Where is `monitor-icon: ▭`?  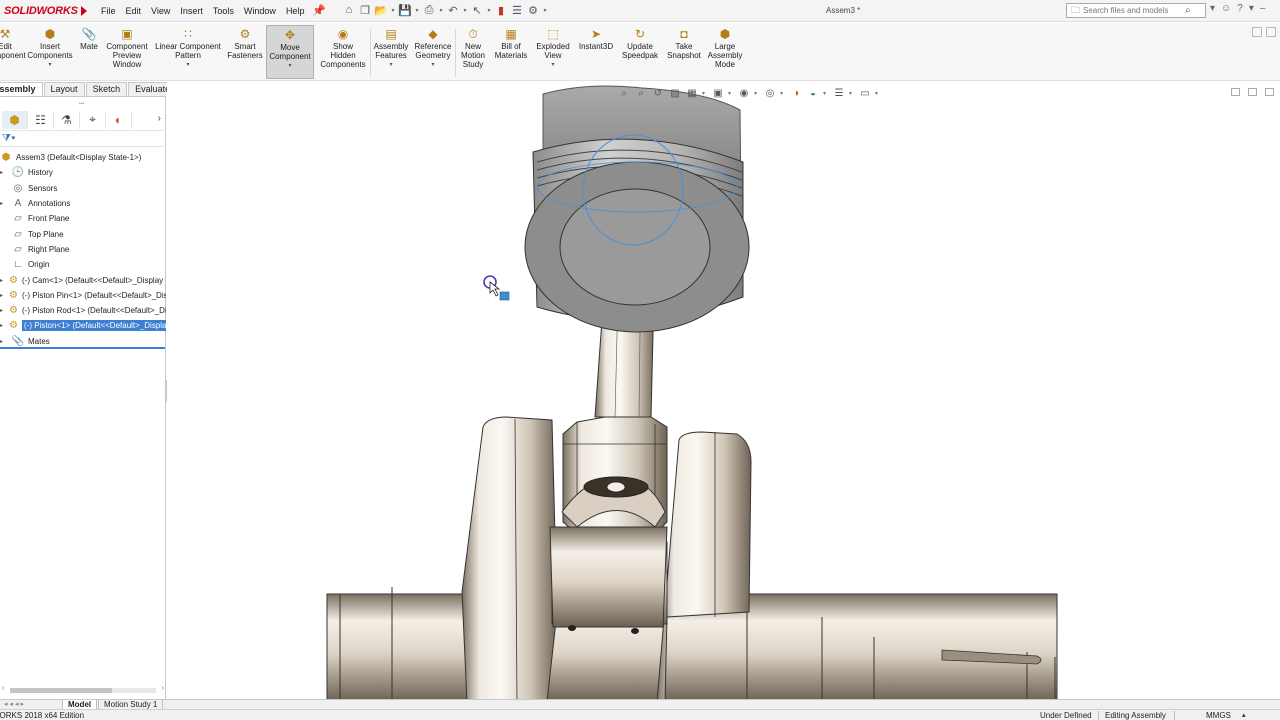 monitor-icon: ▭ is located at coordinates (865, 93).